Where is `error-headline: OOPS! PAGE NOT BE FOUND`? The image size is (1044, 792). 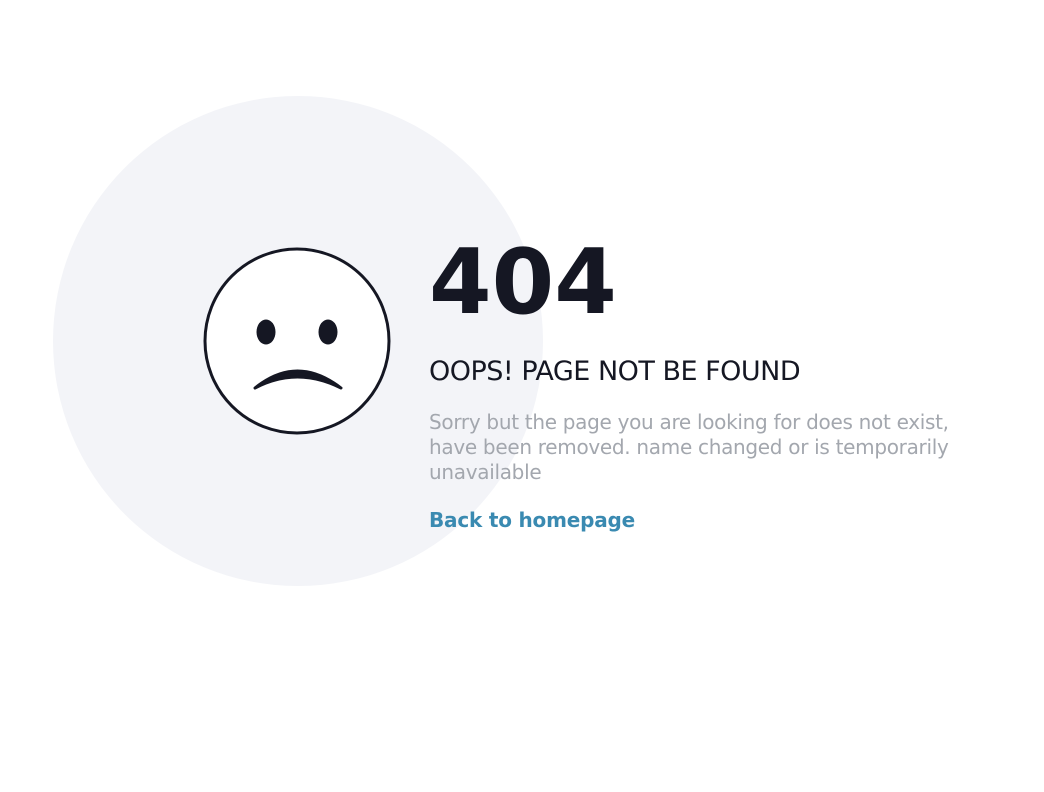 error-headline: OOPS! PAGE NOT BE FOUND is located at coordinates (615, 371).